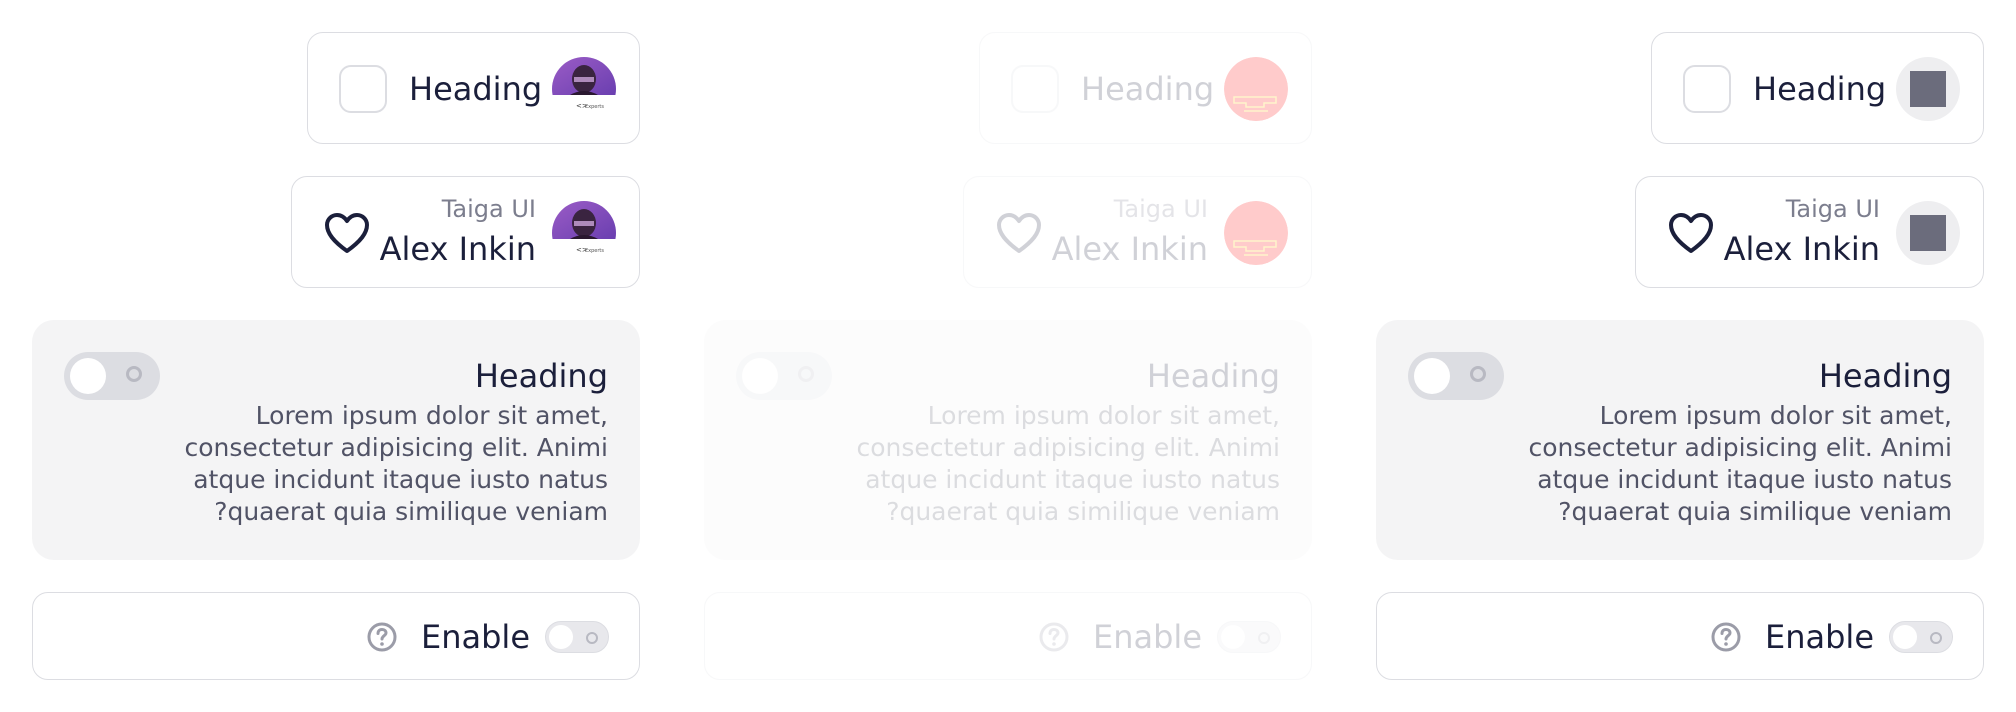  I want to click on user-card: Taiga UI Alex Inkin <> Experts, so click(465, 232).